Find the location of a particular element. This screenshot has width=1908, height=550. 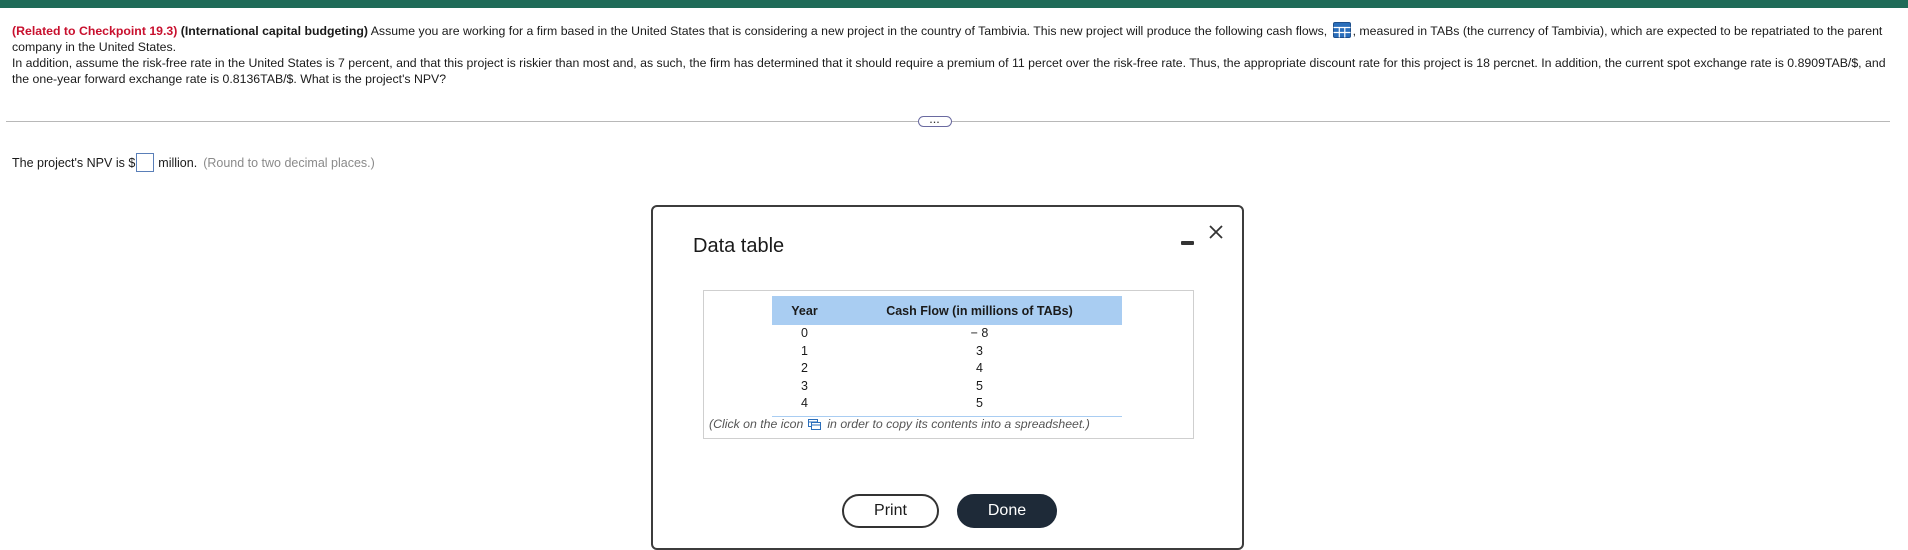

question-reference: (Related to Checkpoint 19.3) is located at coordinates (95, 31).